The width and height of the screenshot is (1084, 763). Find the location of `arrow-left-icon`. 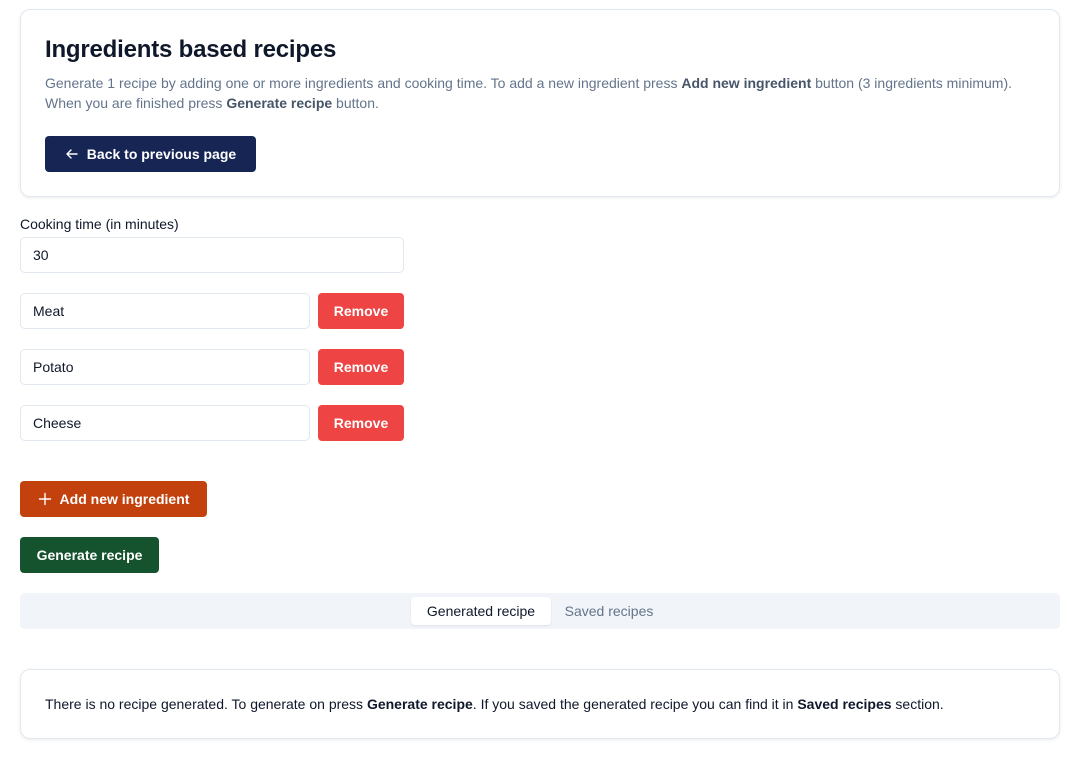

arrow-left-icon is located at coordinates (72, 154).